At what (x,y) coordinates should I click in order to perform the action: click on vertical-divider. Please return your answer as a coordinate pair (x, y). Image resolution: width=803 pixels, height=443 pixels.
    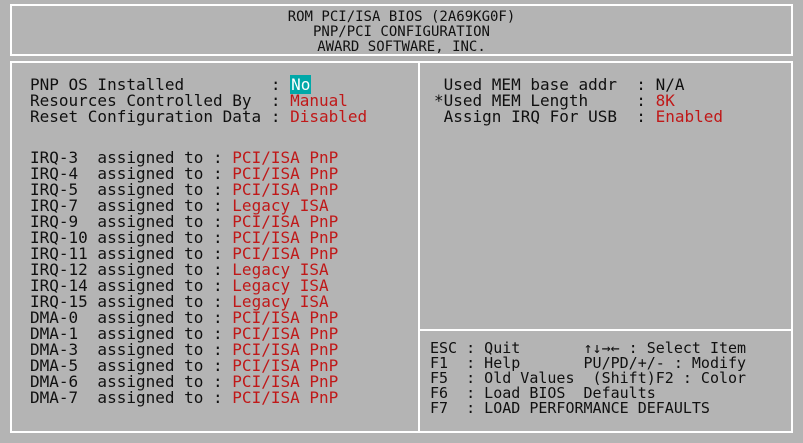
    Looking at the image, I should click on (419, 247).